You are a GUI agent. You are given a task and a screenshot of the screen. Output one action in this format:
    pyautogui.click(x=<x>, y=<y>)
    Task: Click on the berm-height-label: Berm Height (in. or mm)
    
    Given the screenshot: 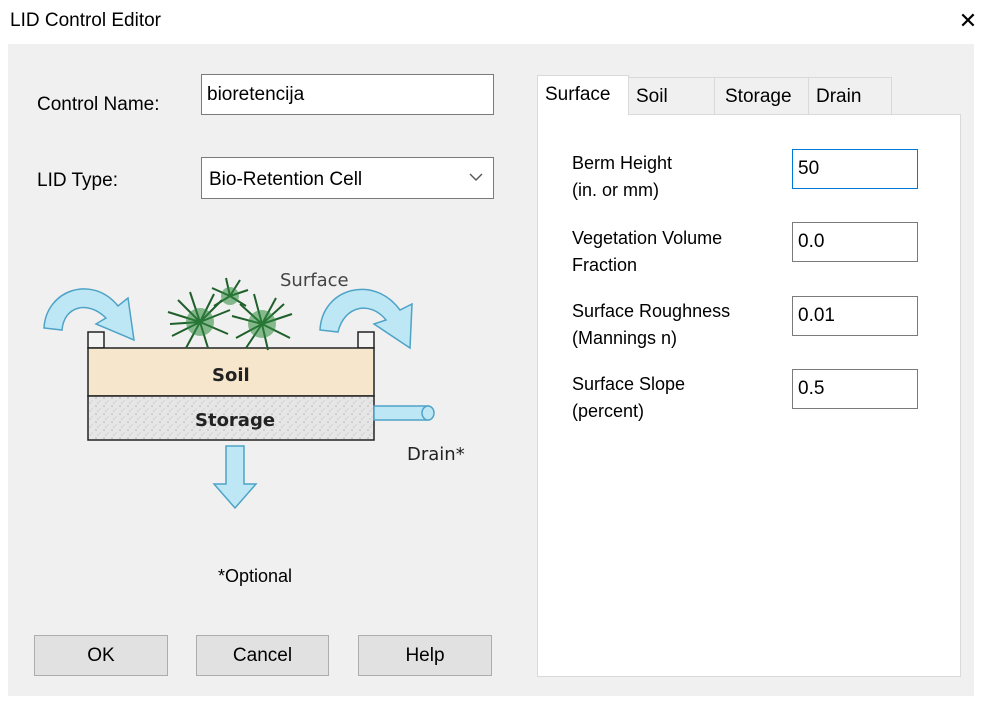 What is the action you would take?
    pyautogui.click(x=622, y=176)
    